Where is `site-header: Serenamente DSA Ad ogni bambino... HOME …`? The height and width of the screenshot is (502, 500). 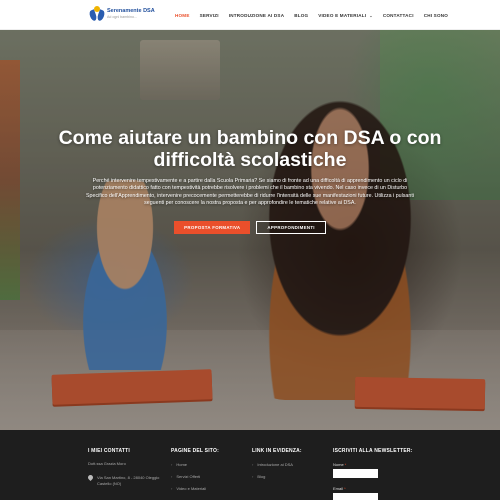 site-header: Serenamente DSA Ad ogni bambino... HOME … is located at coordinates (250, 15).